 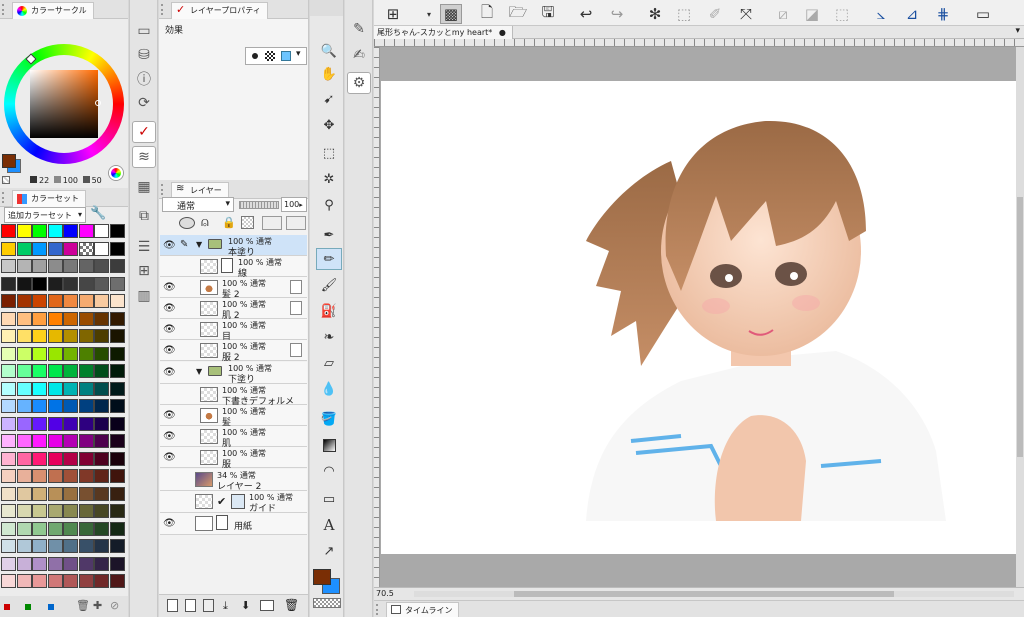 What do you see at coordinates (286, 56) in the screenshot?
I see `layer-color-icon` at bounding box center [286, 56].